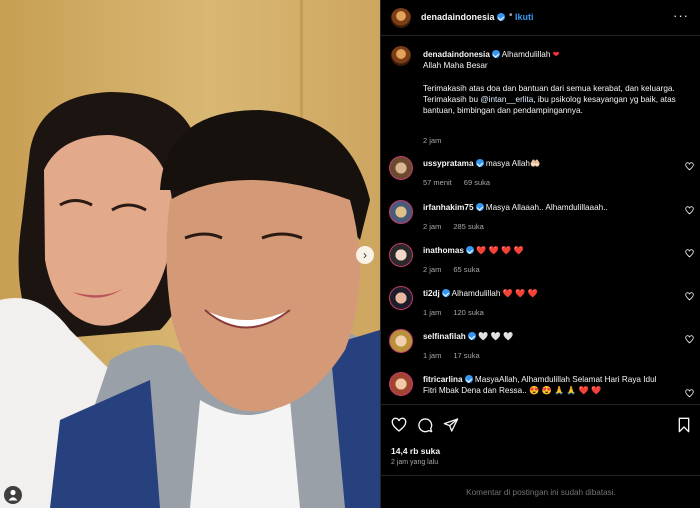  What do you see at coordinates (365, 255) in the screenshot?
I see `next-arrow-icon: ›` at bounding box center [365, 255].